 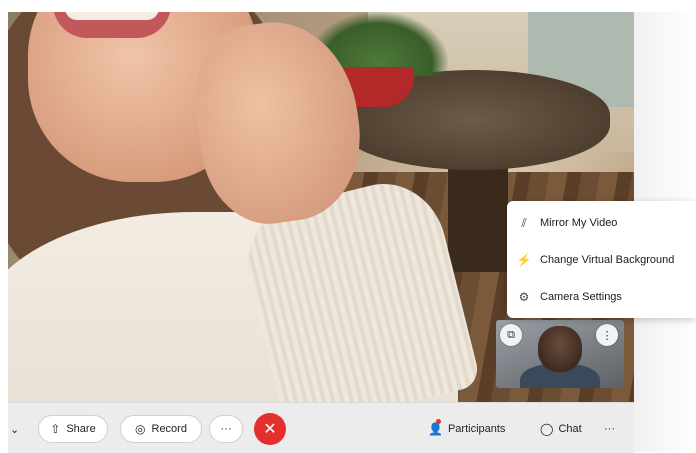 I want to click on toolbar-overflow-button: ···, so click(x=609, y=429).